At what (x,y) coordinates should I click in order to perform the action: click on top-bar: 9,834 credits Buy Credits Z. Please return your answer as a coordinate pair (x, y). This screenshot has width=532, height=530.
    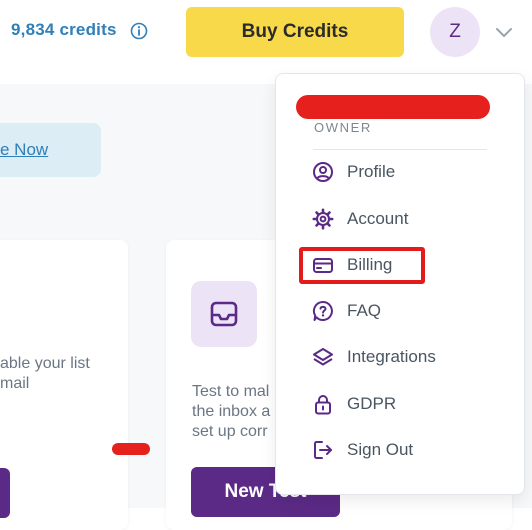
    Looking at the image, I should click on (266, 33).